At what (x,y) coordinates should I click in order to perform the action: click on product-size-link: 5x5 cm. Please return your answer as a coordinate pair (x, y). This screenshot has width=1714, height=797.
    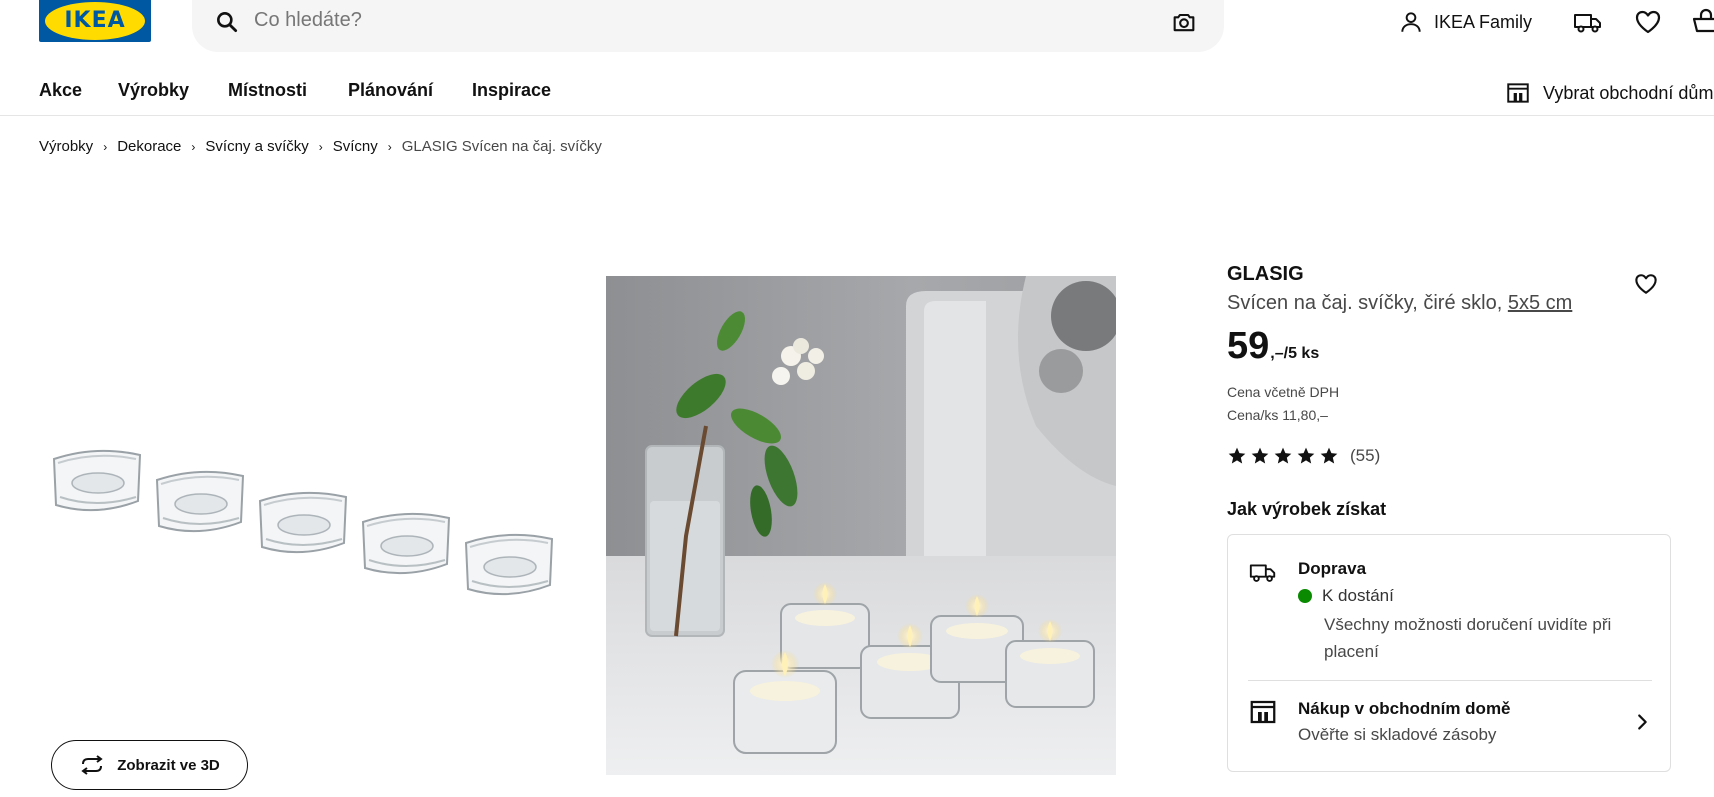
    Looking at the image, I should click on (1540, 303).